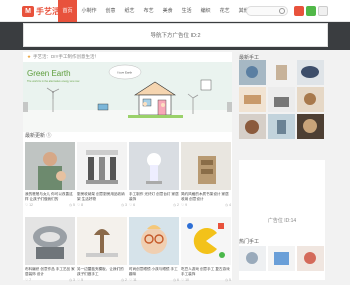 Image resolution: width=350 pixels, height=285 pixels. Describe the element at coordinates (68, 11) in the screenshot. I see `nav-home: 首页` at that location.